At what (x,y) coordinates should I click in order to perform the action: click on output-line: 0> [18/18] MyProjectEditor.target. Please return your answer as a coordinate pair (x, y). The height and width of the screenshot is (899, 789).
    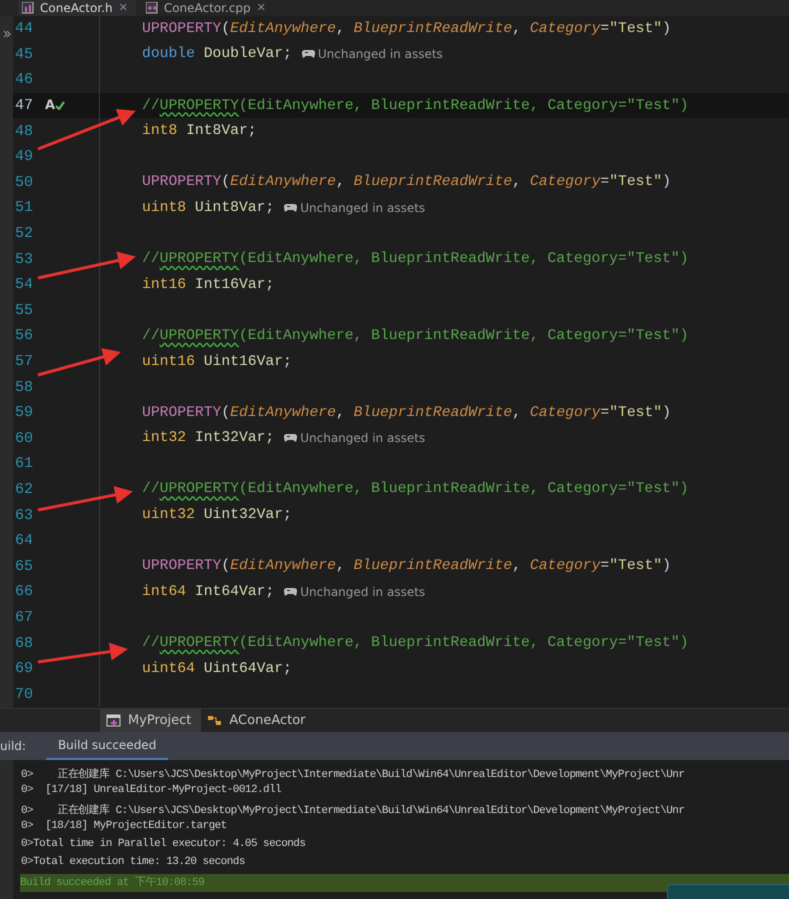
    Looking at the image, I should click on (124, 827).